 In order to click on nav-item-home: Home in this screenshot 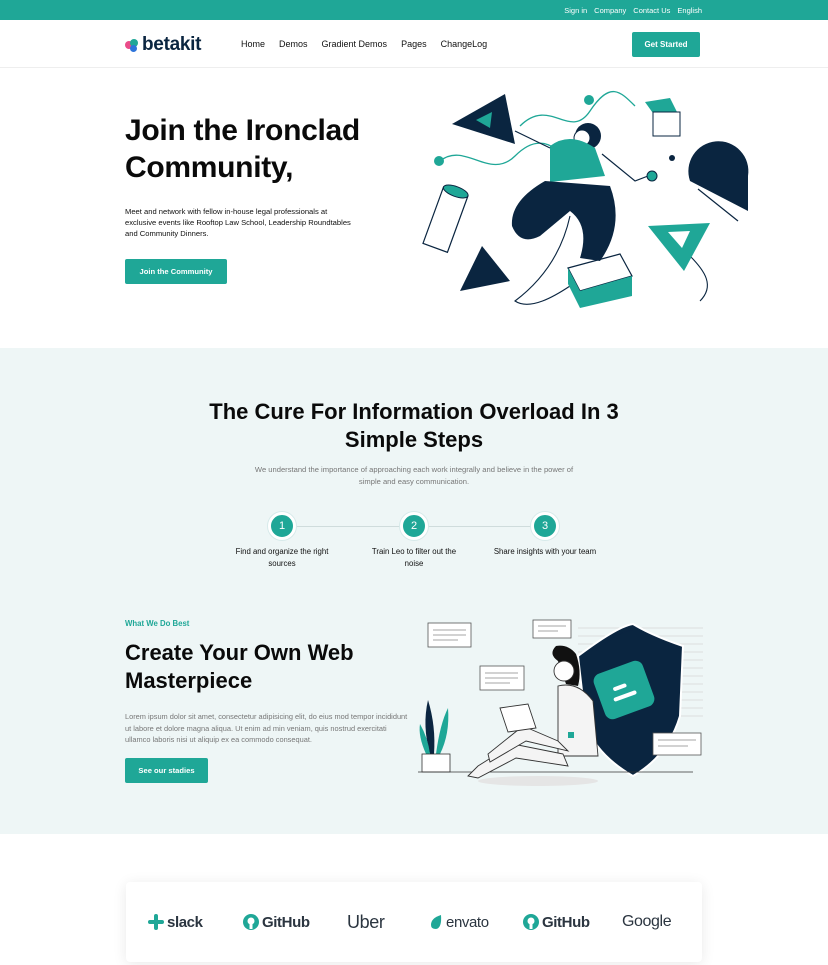, I will do `click(253, 44)`.